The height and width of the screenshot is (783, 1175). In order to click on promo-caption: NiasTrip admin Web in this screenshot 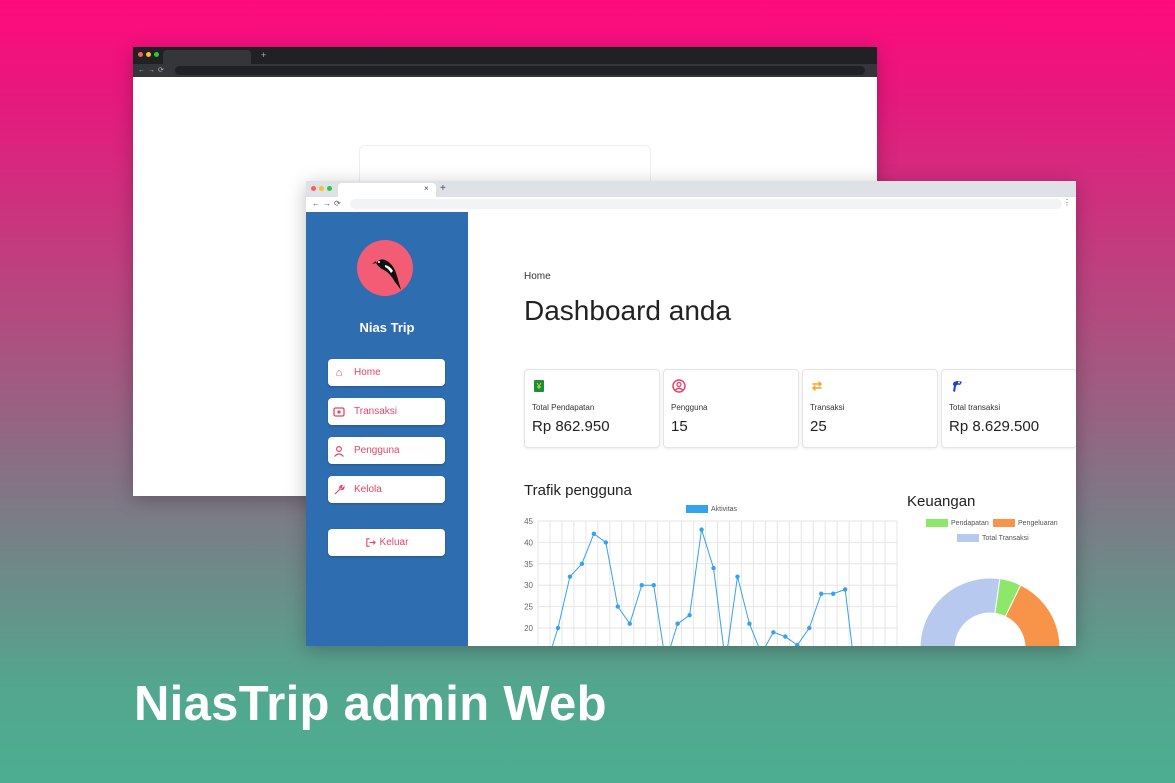, I will do `click(370, 704)`.